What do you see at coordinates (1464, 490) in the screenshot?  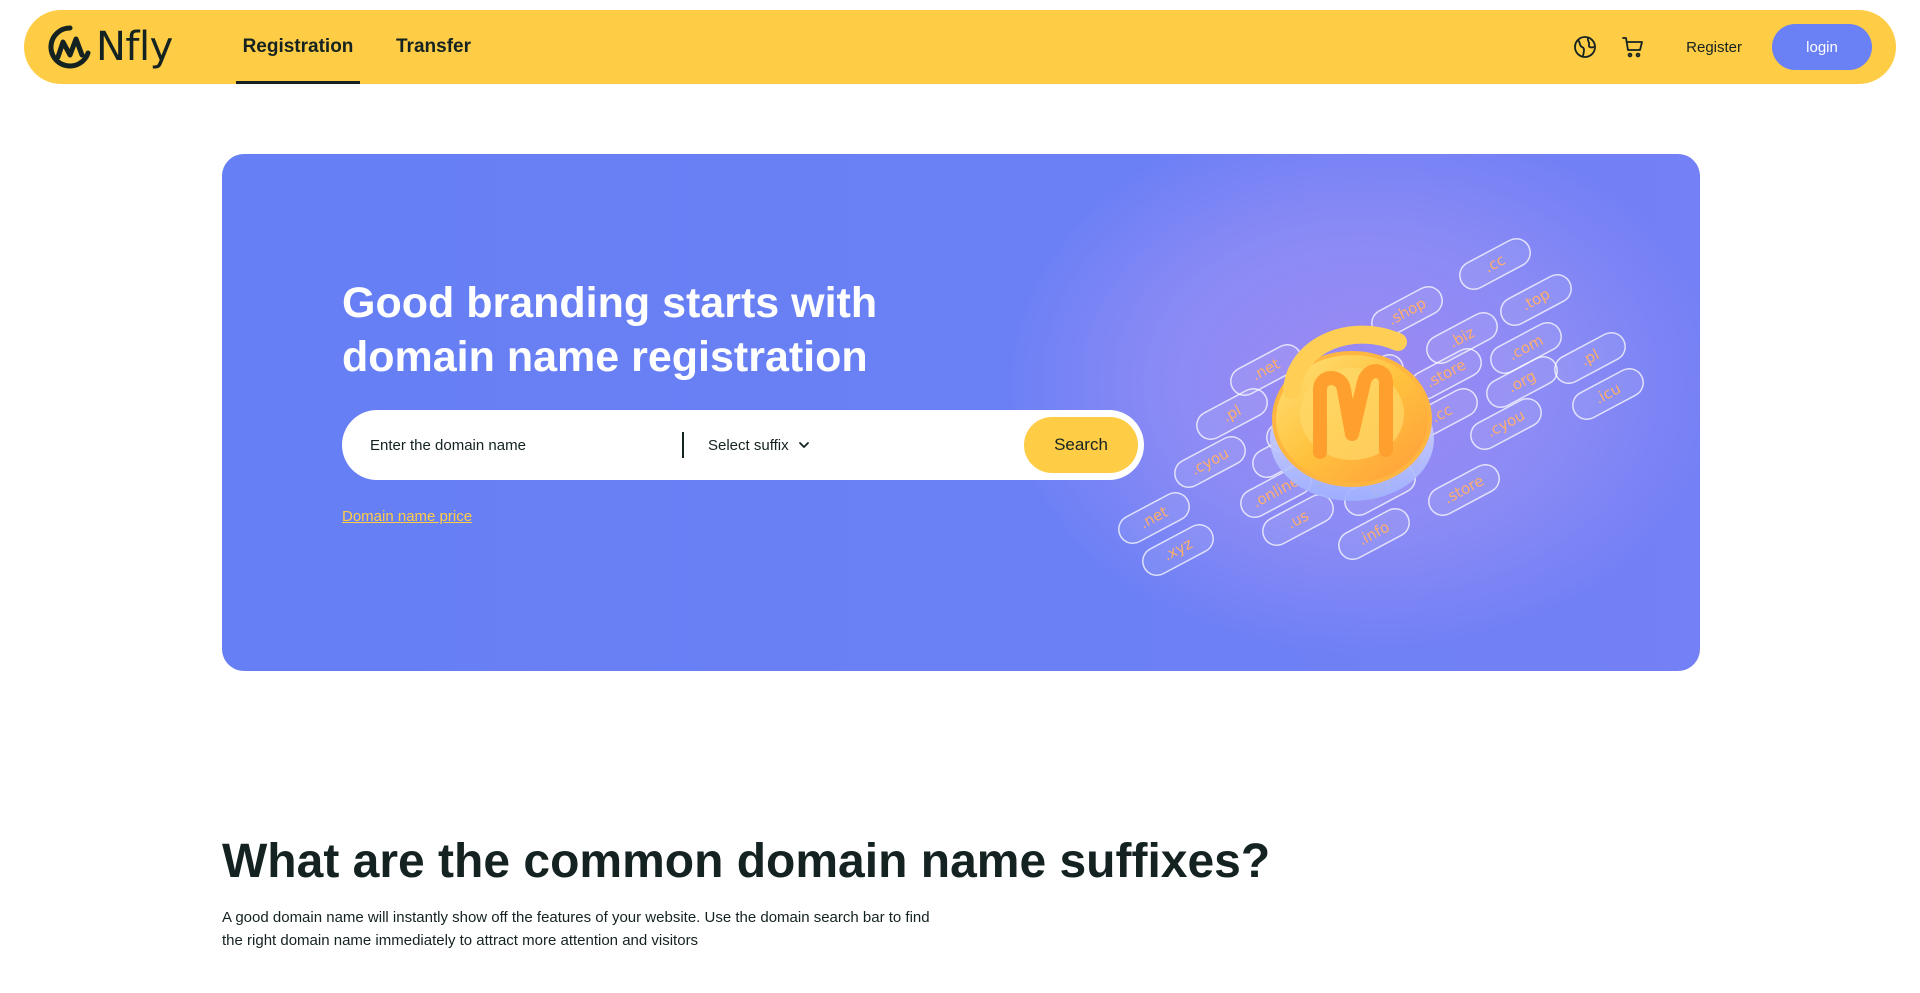 I see `suffix-pill: .store` at bounding box center [1464, 490].